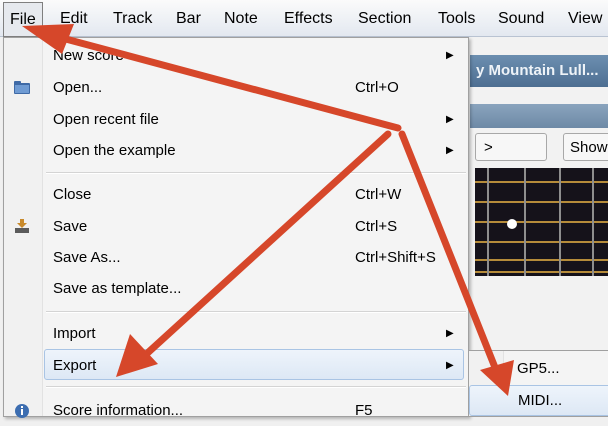 This screenshot has height=426, width=608. I want to click on menu-item-label: Open recent file, so click(106, 119).